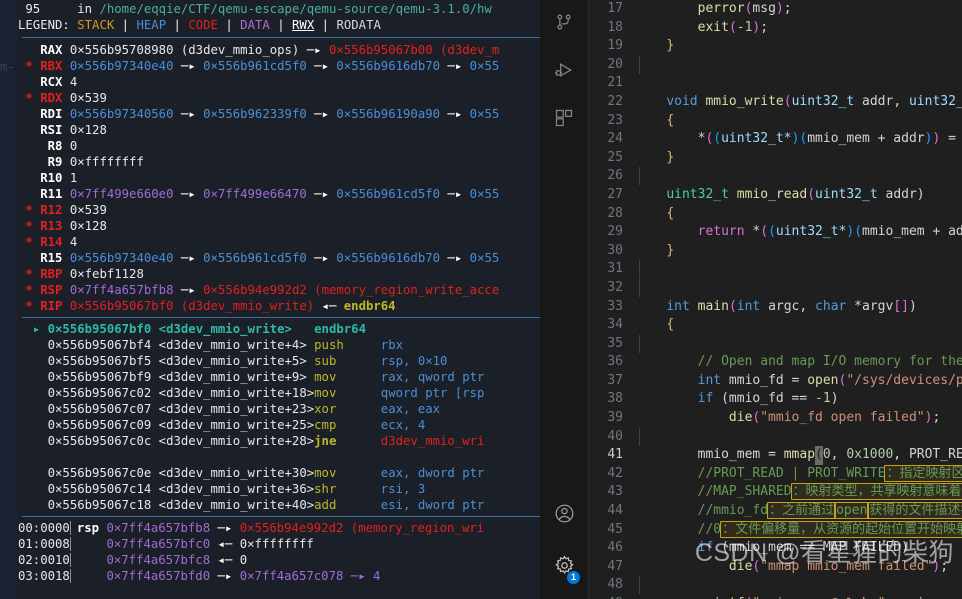 The height and width of the screenshot is (599, 962). I want to click on code-line: 40, so click(775, 437).